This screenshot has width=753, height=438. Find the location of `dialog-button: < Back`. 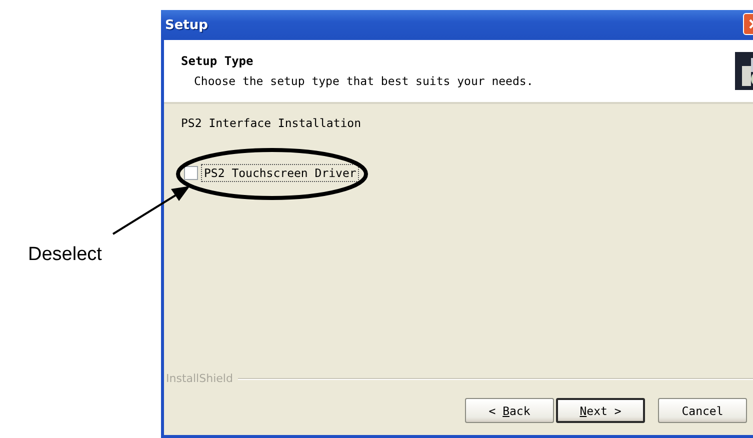

dialog-button: < Back is located at coordinates (509, 410).